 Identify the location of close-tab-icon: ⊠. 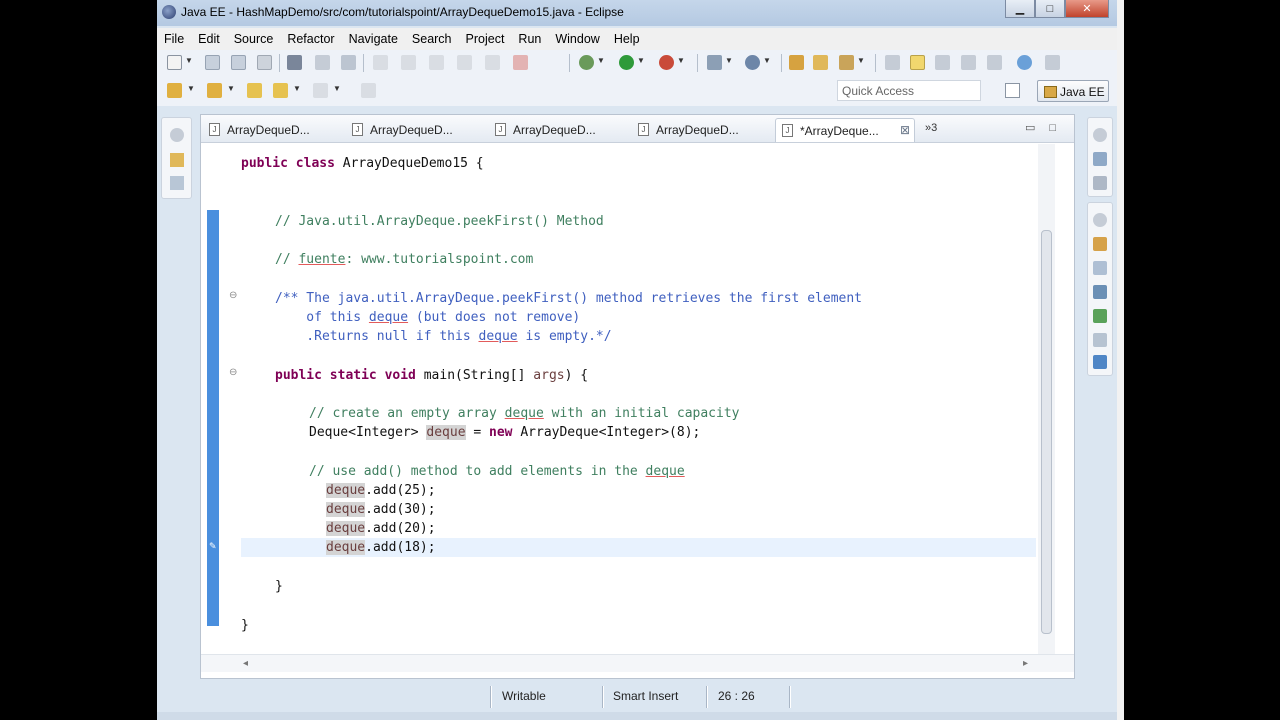
(905, 130).